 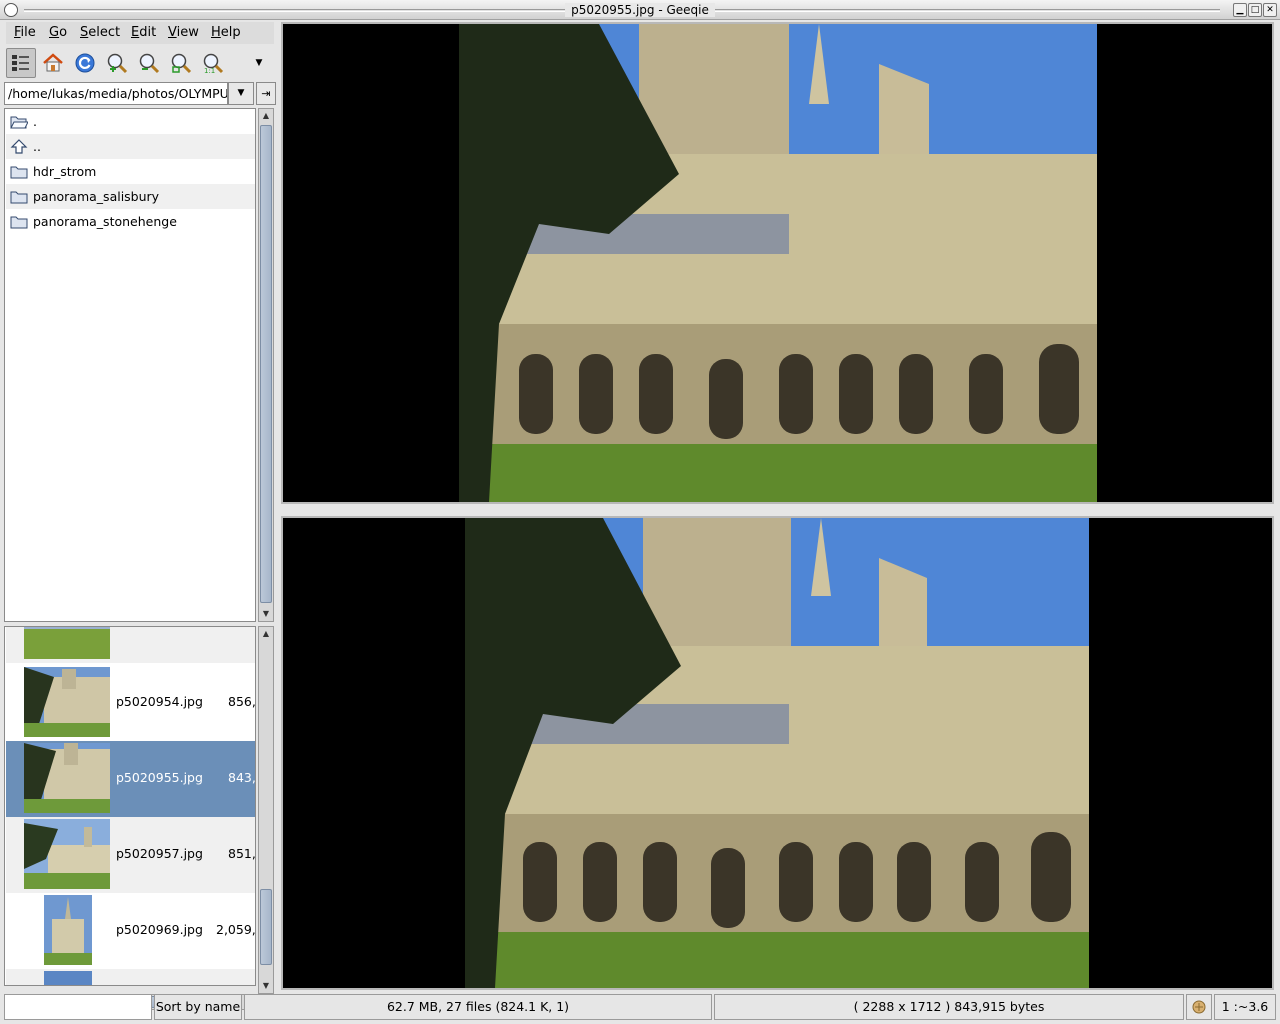 I want to click on dir-row-panorama-salisbury: panorama_salisbury, so click(x=130, y=196).